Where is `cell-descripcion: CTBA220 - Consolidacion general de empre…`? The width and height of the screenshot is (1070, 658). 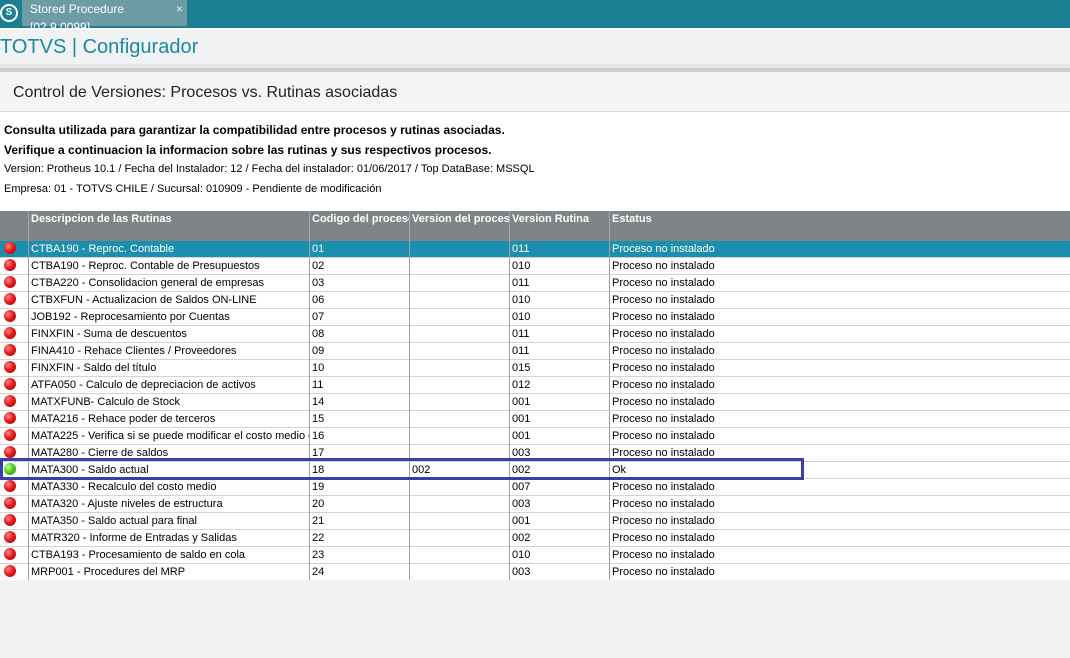 cell-descripcion: CTBA220 - Consolidacion general de empre… is located at coordinates (169, 283).